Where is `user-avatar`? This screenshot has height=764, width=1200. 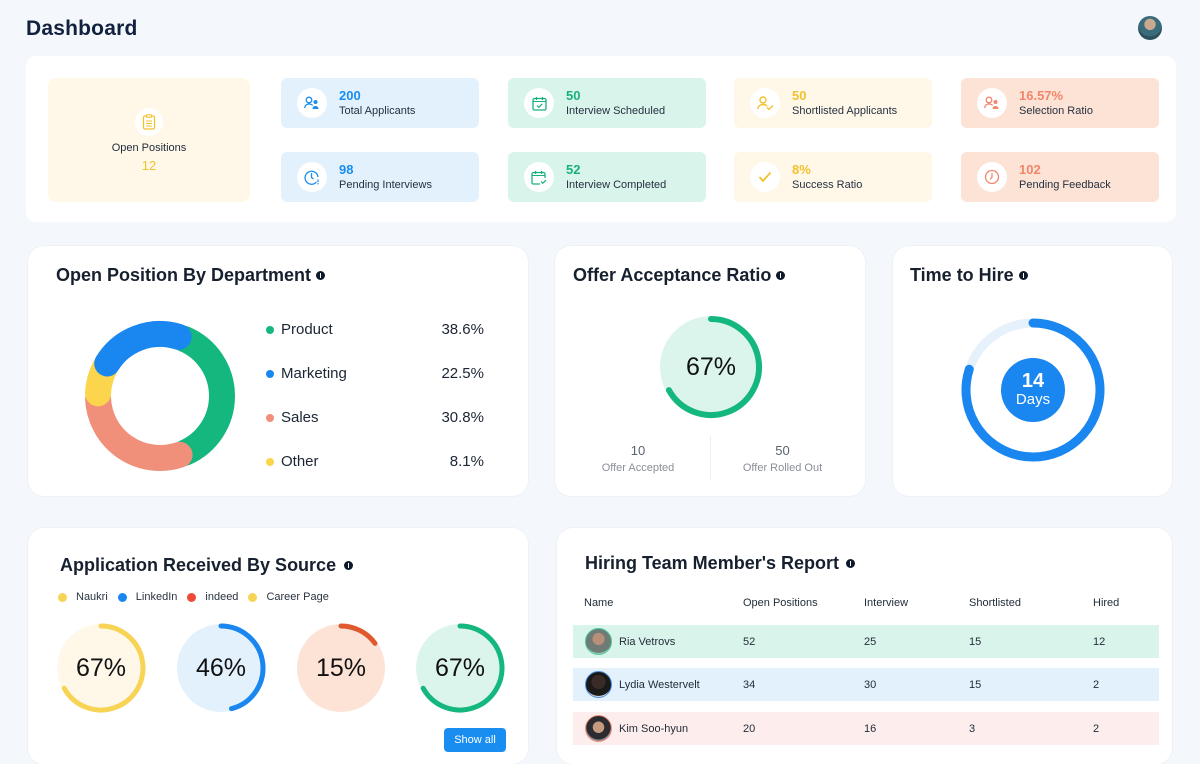 user-avatar is located at coordinates (1150, 28).